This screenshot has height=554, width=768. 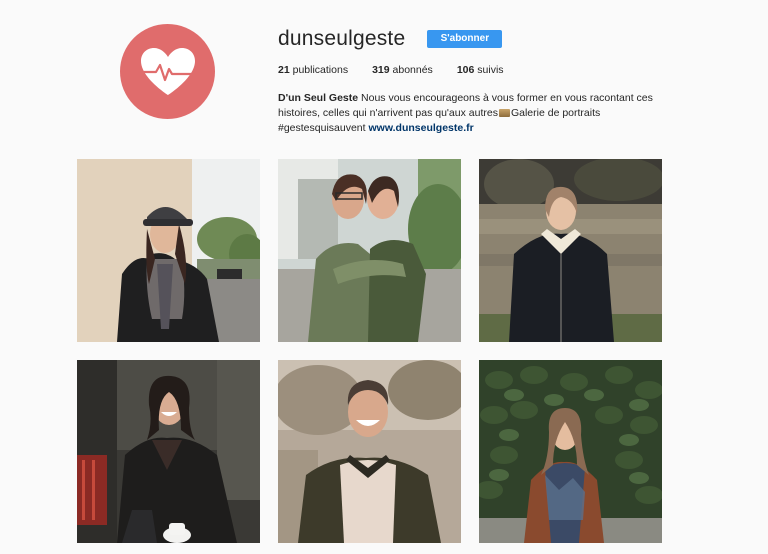 What do you see at coordinates (320, 70) in the screenshot?
I see `publications-label: publications` at bounding box center [320, 70].